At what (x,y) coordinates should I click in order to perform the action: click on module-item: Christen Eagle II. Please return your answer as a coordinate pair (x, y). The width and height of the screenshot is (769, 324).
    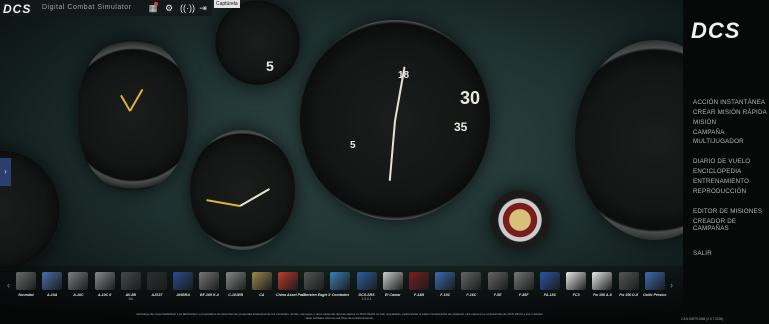
    Looking at the image, I should click on (316, 284).